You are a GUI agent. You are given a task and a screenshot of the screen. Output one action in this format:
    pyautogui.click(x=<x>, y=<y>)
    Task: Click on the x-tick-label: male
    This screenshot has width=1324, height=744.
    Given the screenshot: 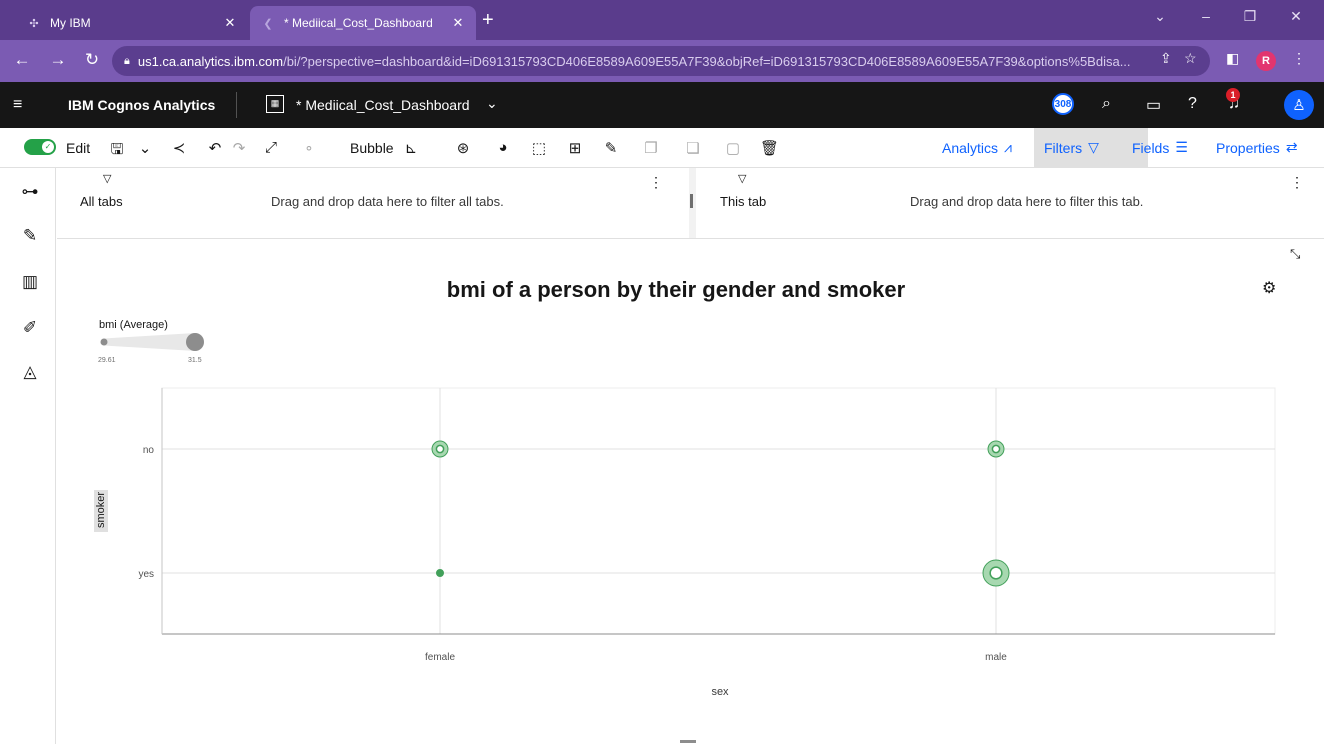 What is the action you would take?
    pyautogui.click(x=996, y=657)
    